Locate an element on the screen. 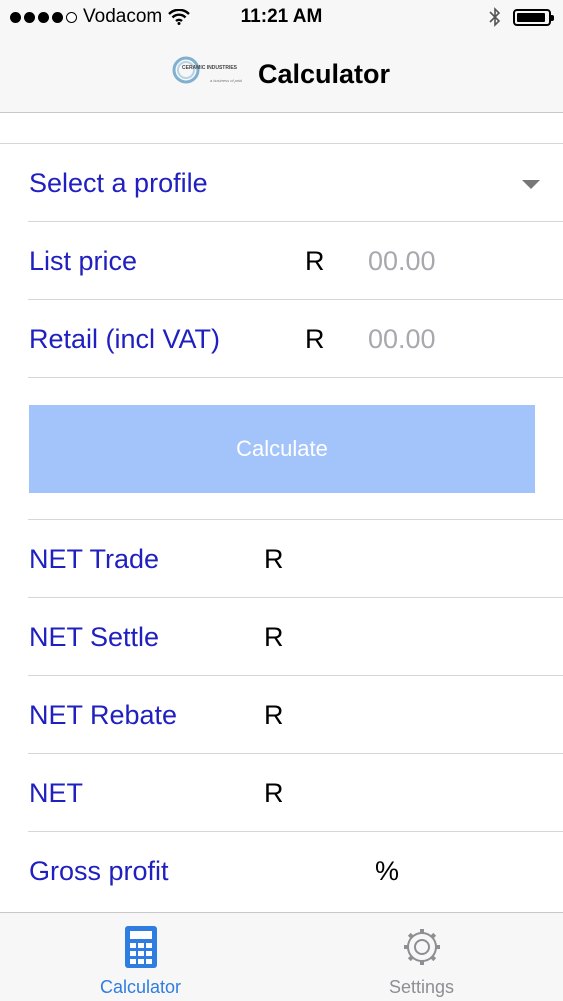 The image size is (563, 1001). retail-price-row: Retail (incl VAT) R 00.00 is located at coordinates (281, 339).